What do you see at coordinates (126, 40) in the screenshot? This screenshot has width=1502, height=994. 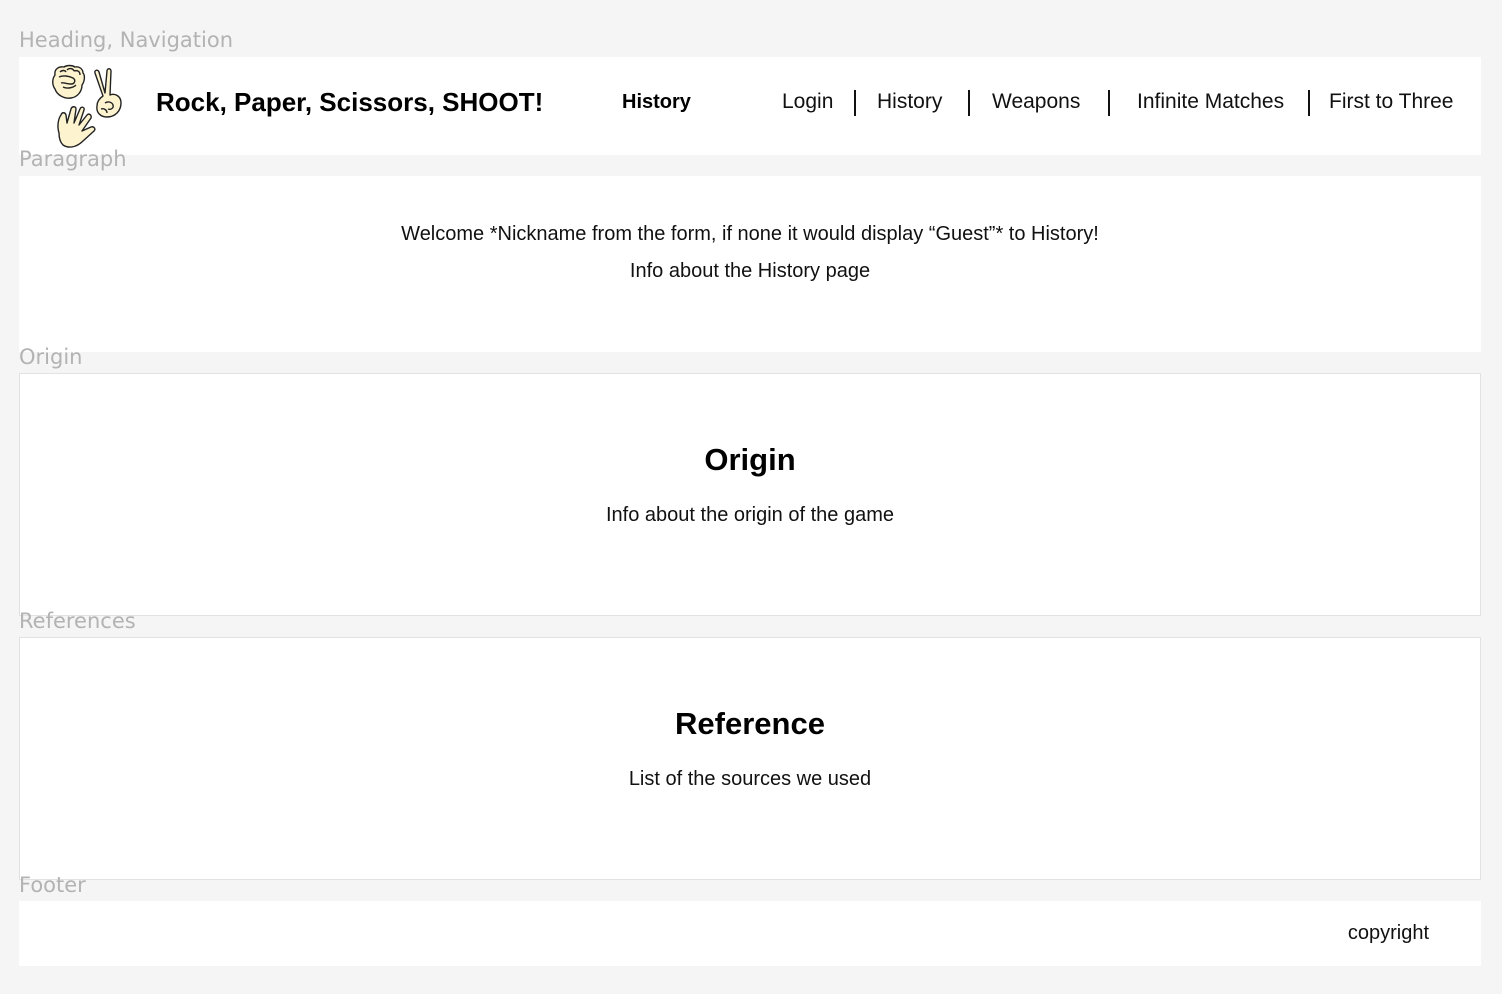 I see `frame-label-heading-navigation: Heading, Navigation` at bounding box center [126, 40].